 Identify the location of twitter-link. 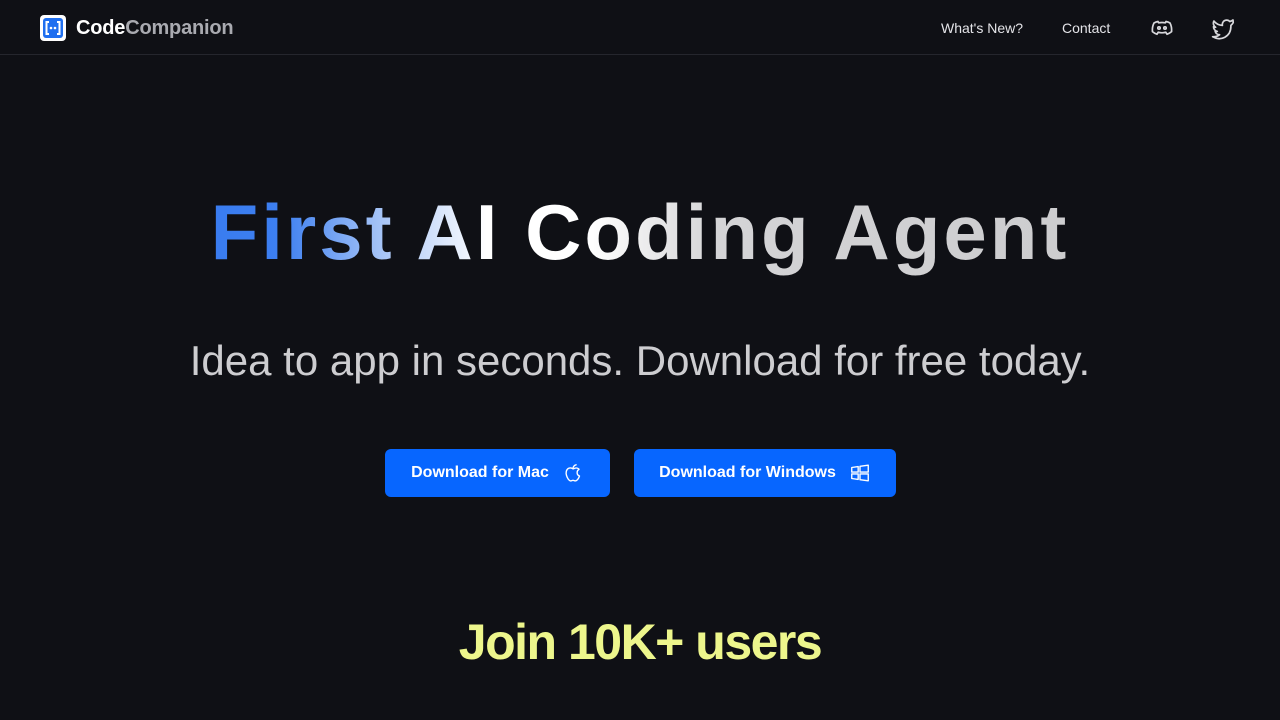
(1223, 28).